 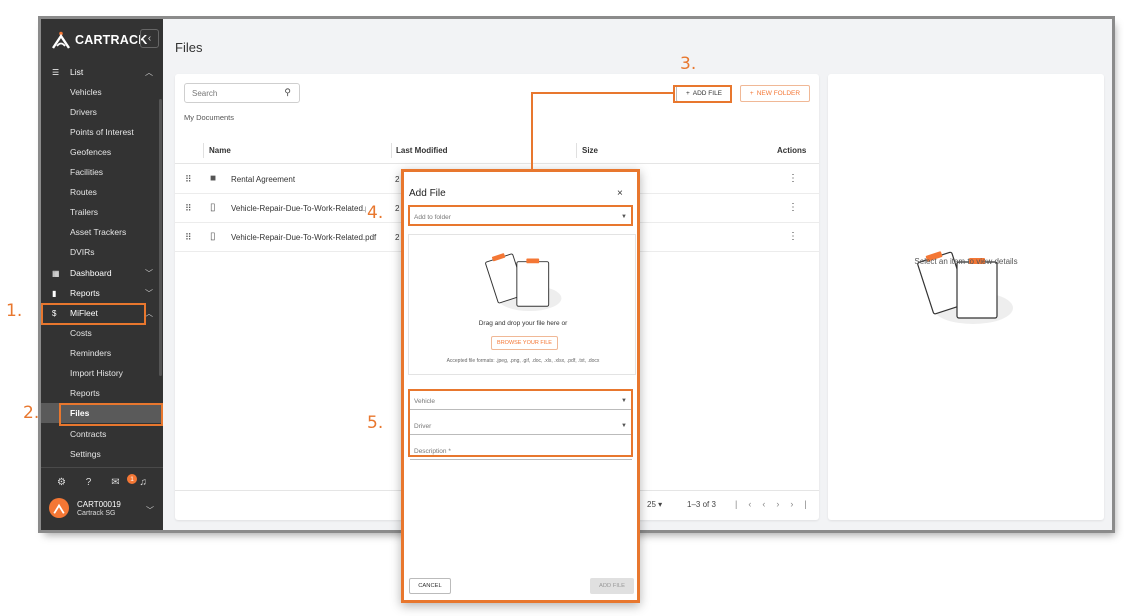 I want to click on first-page-icon: |‹, so click(x=748, y=504).